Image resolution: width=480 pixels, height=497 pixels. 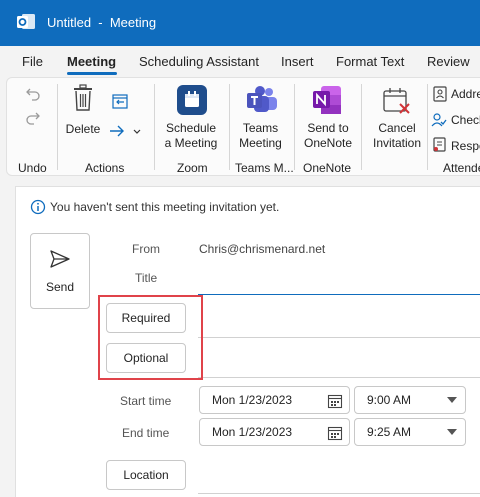 I want to click on address-book-icon, so click(x=440, y=94).